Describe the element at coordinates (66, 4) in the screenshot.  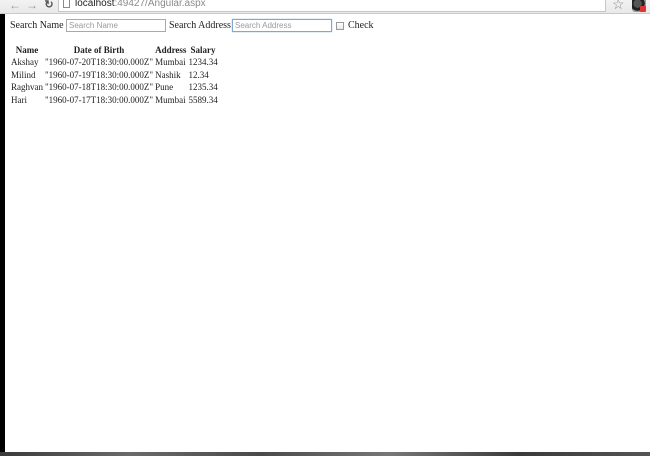
I see `page-icon` at that location.